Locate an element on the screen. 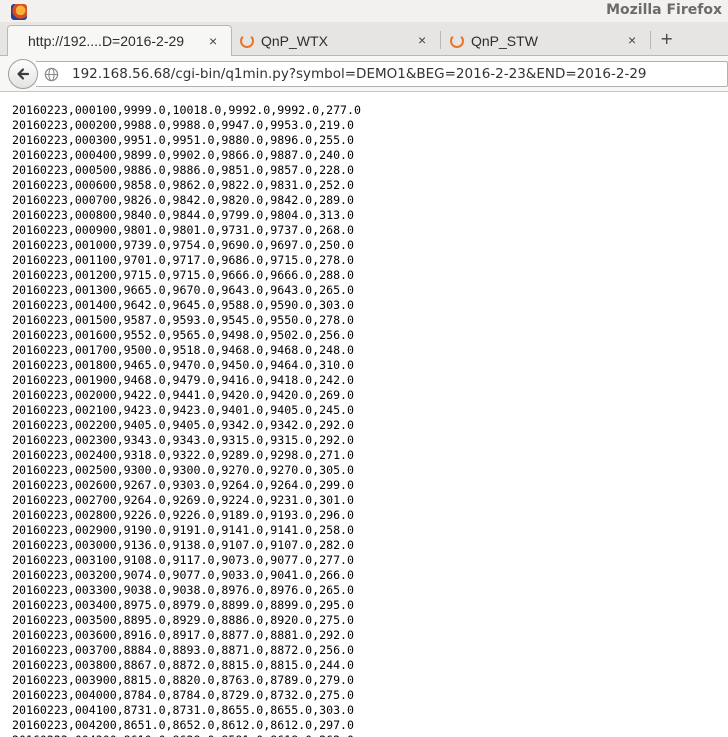 This screenshot has width=728, height=737. new-tab-button: + is located at coordinates (666, 38).